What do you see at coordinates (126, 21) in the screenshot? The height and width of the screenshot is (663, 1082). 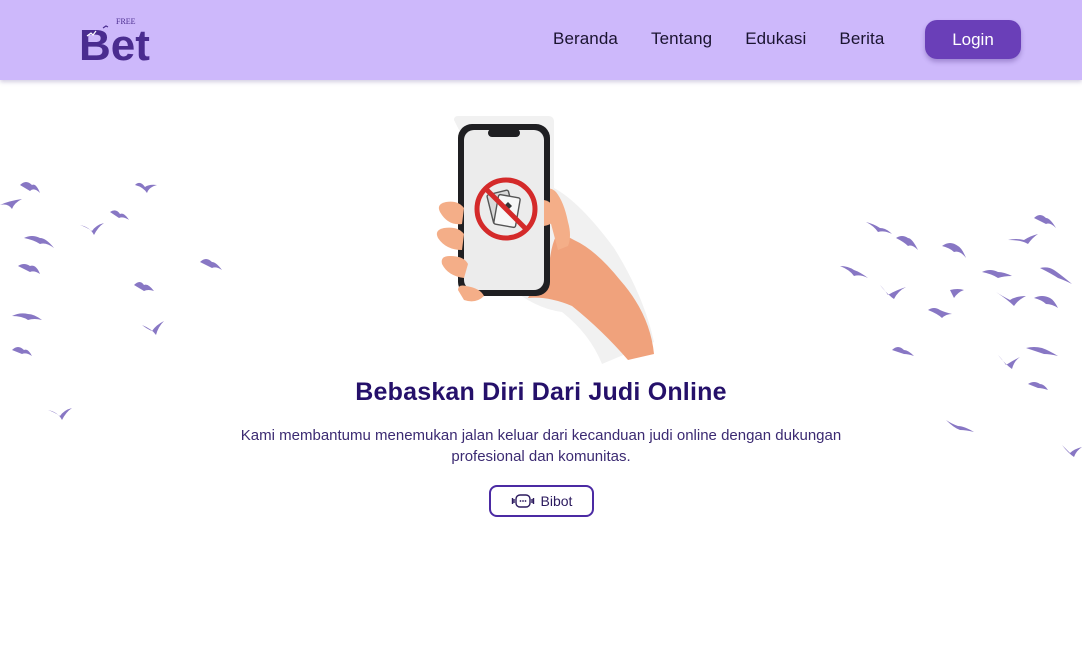 I see `logo-tag: FREE` at bounding box center [126, 21].